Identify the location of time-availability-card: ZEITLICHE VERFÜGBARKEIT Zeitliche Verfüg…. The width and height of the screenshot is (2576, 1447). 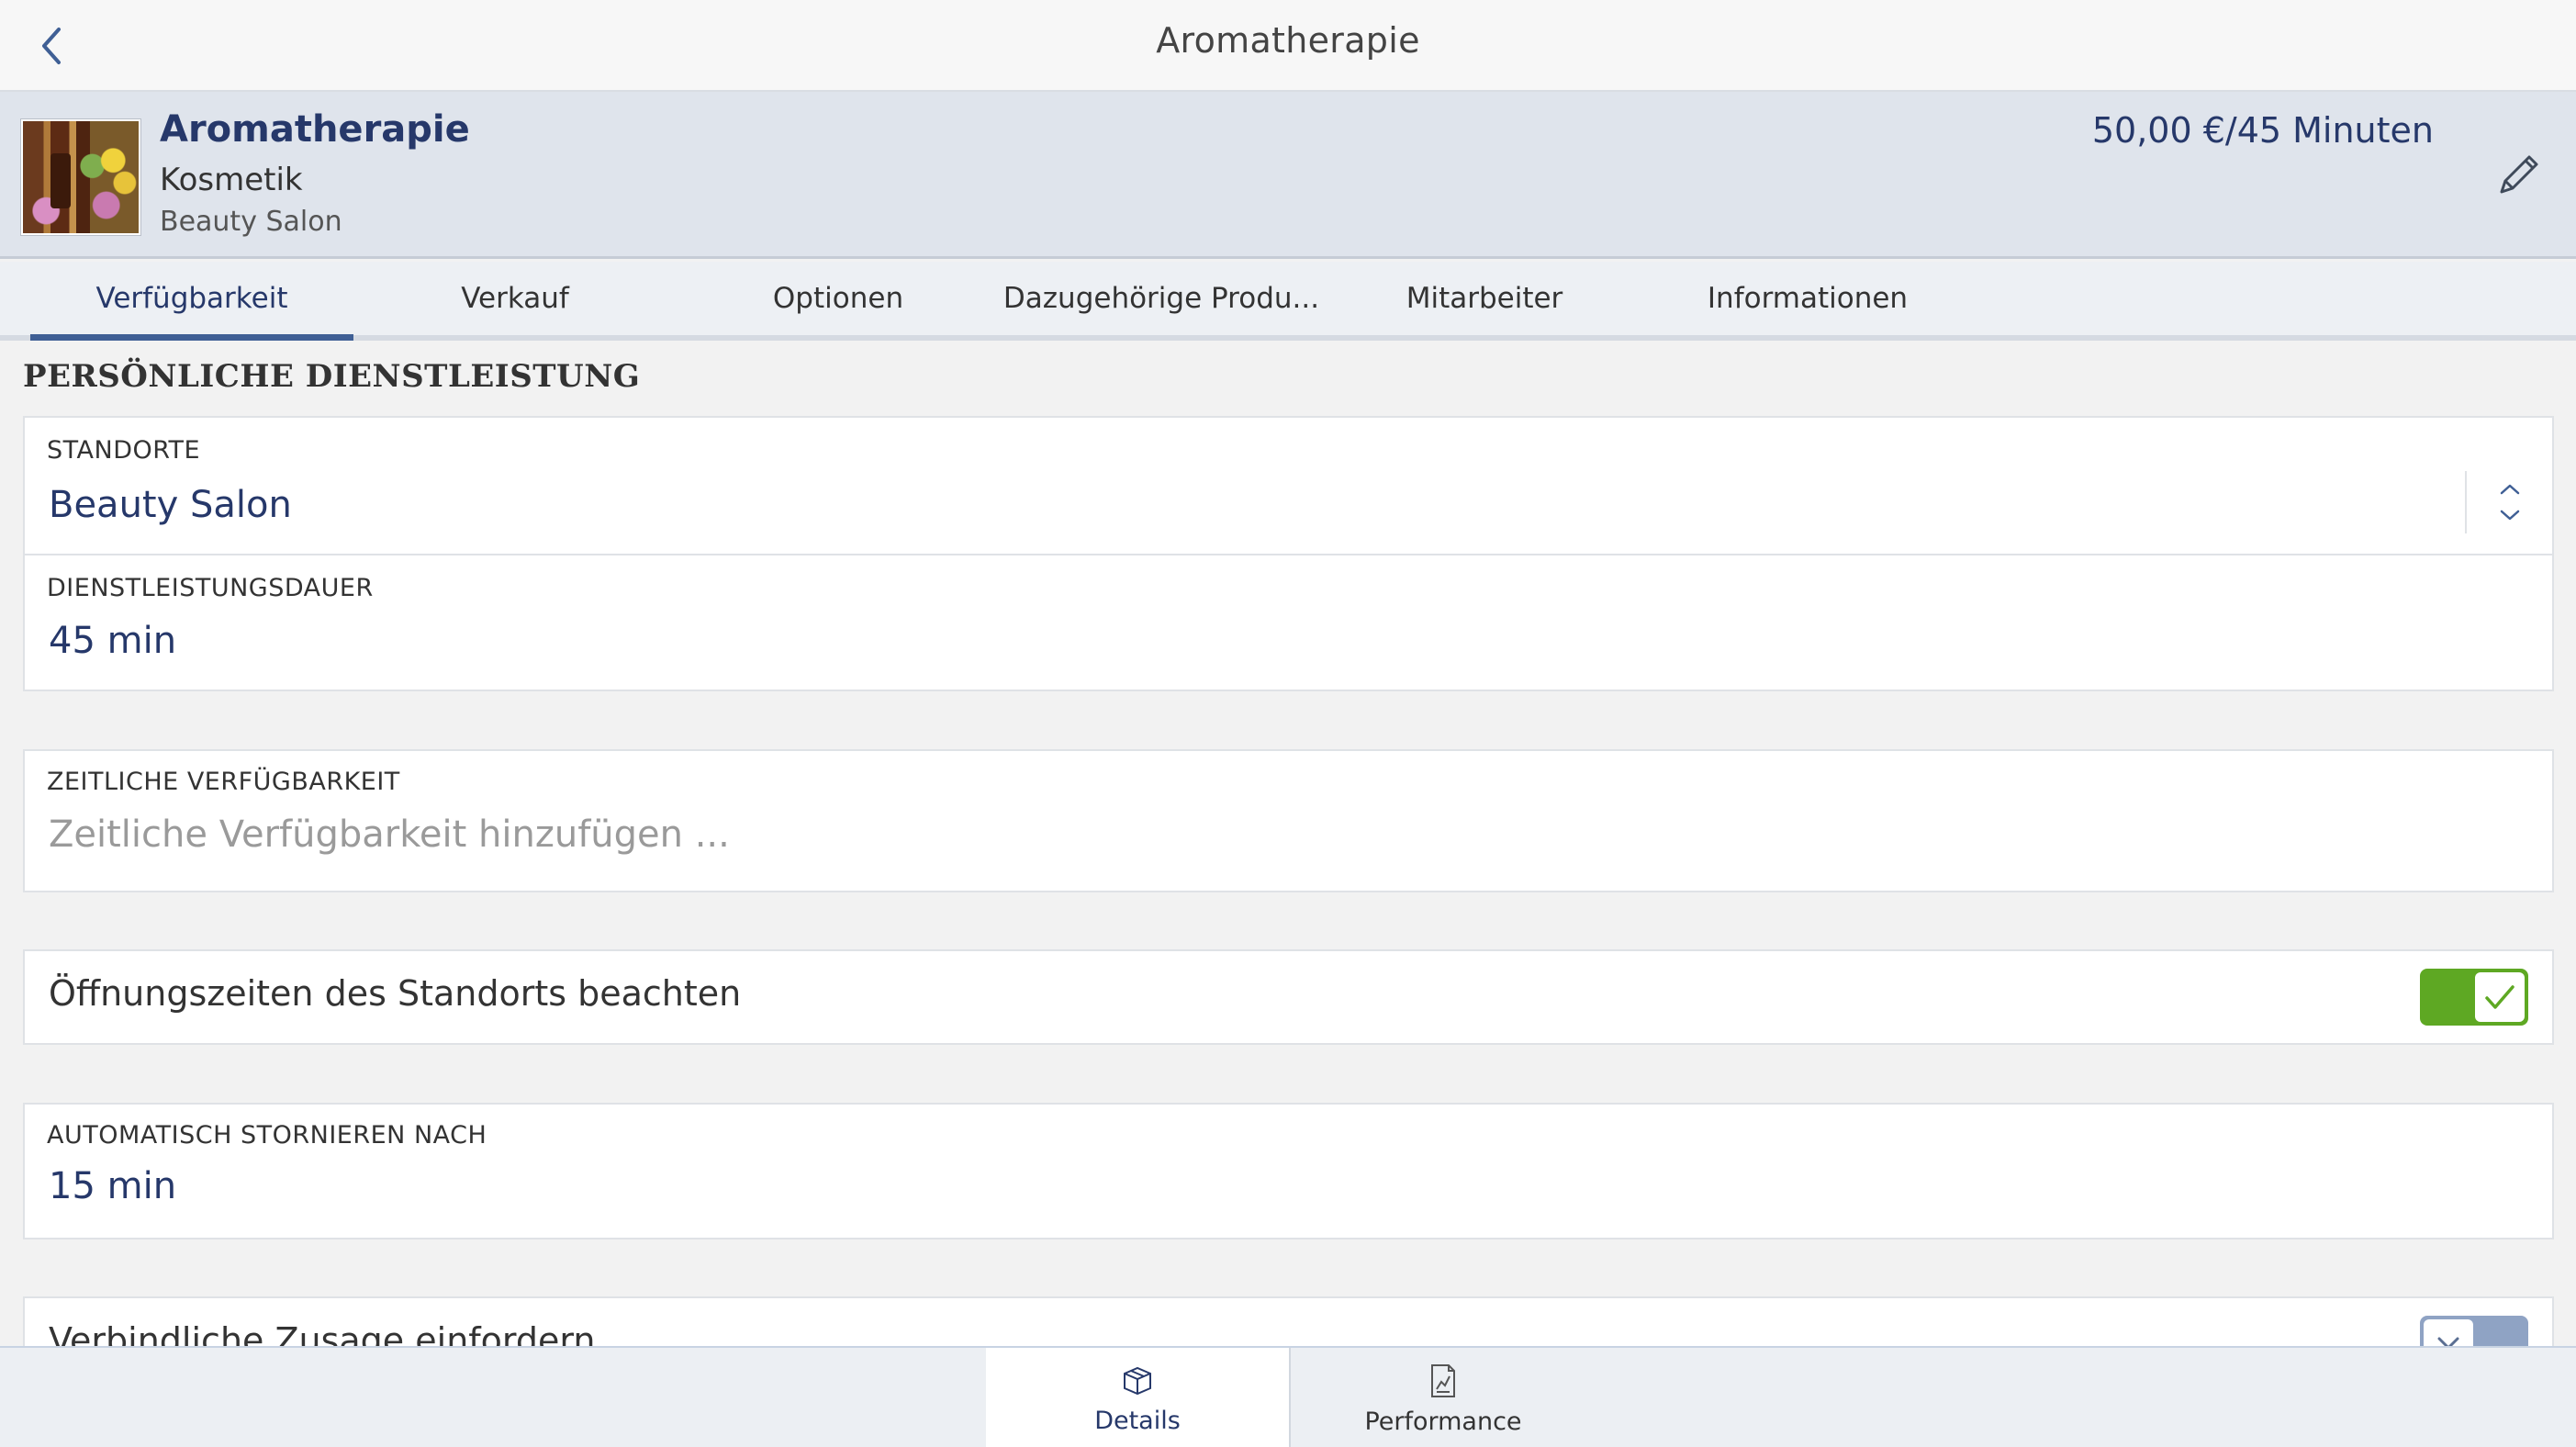
(1288, 821).